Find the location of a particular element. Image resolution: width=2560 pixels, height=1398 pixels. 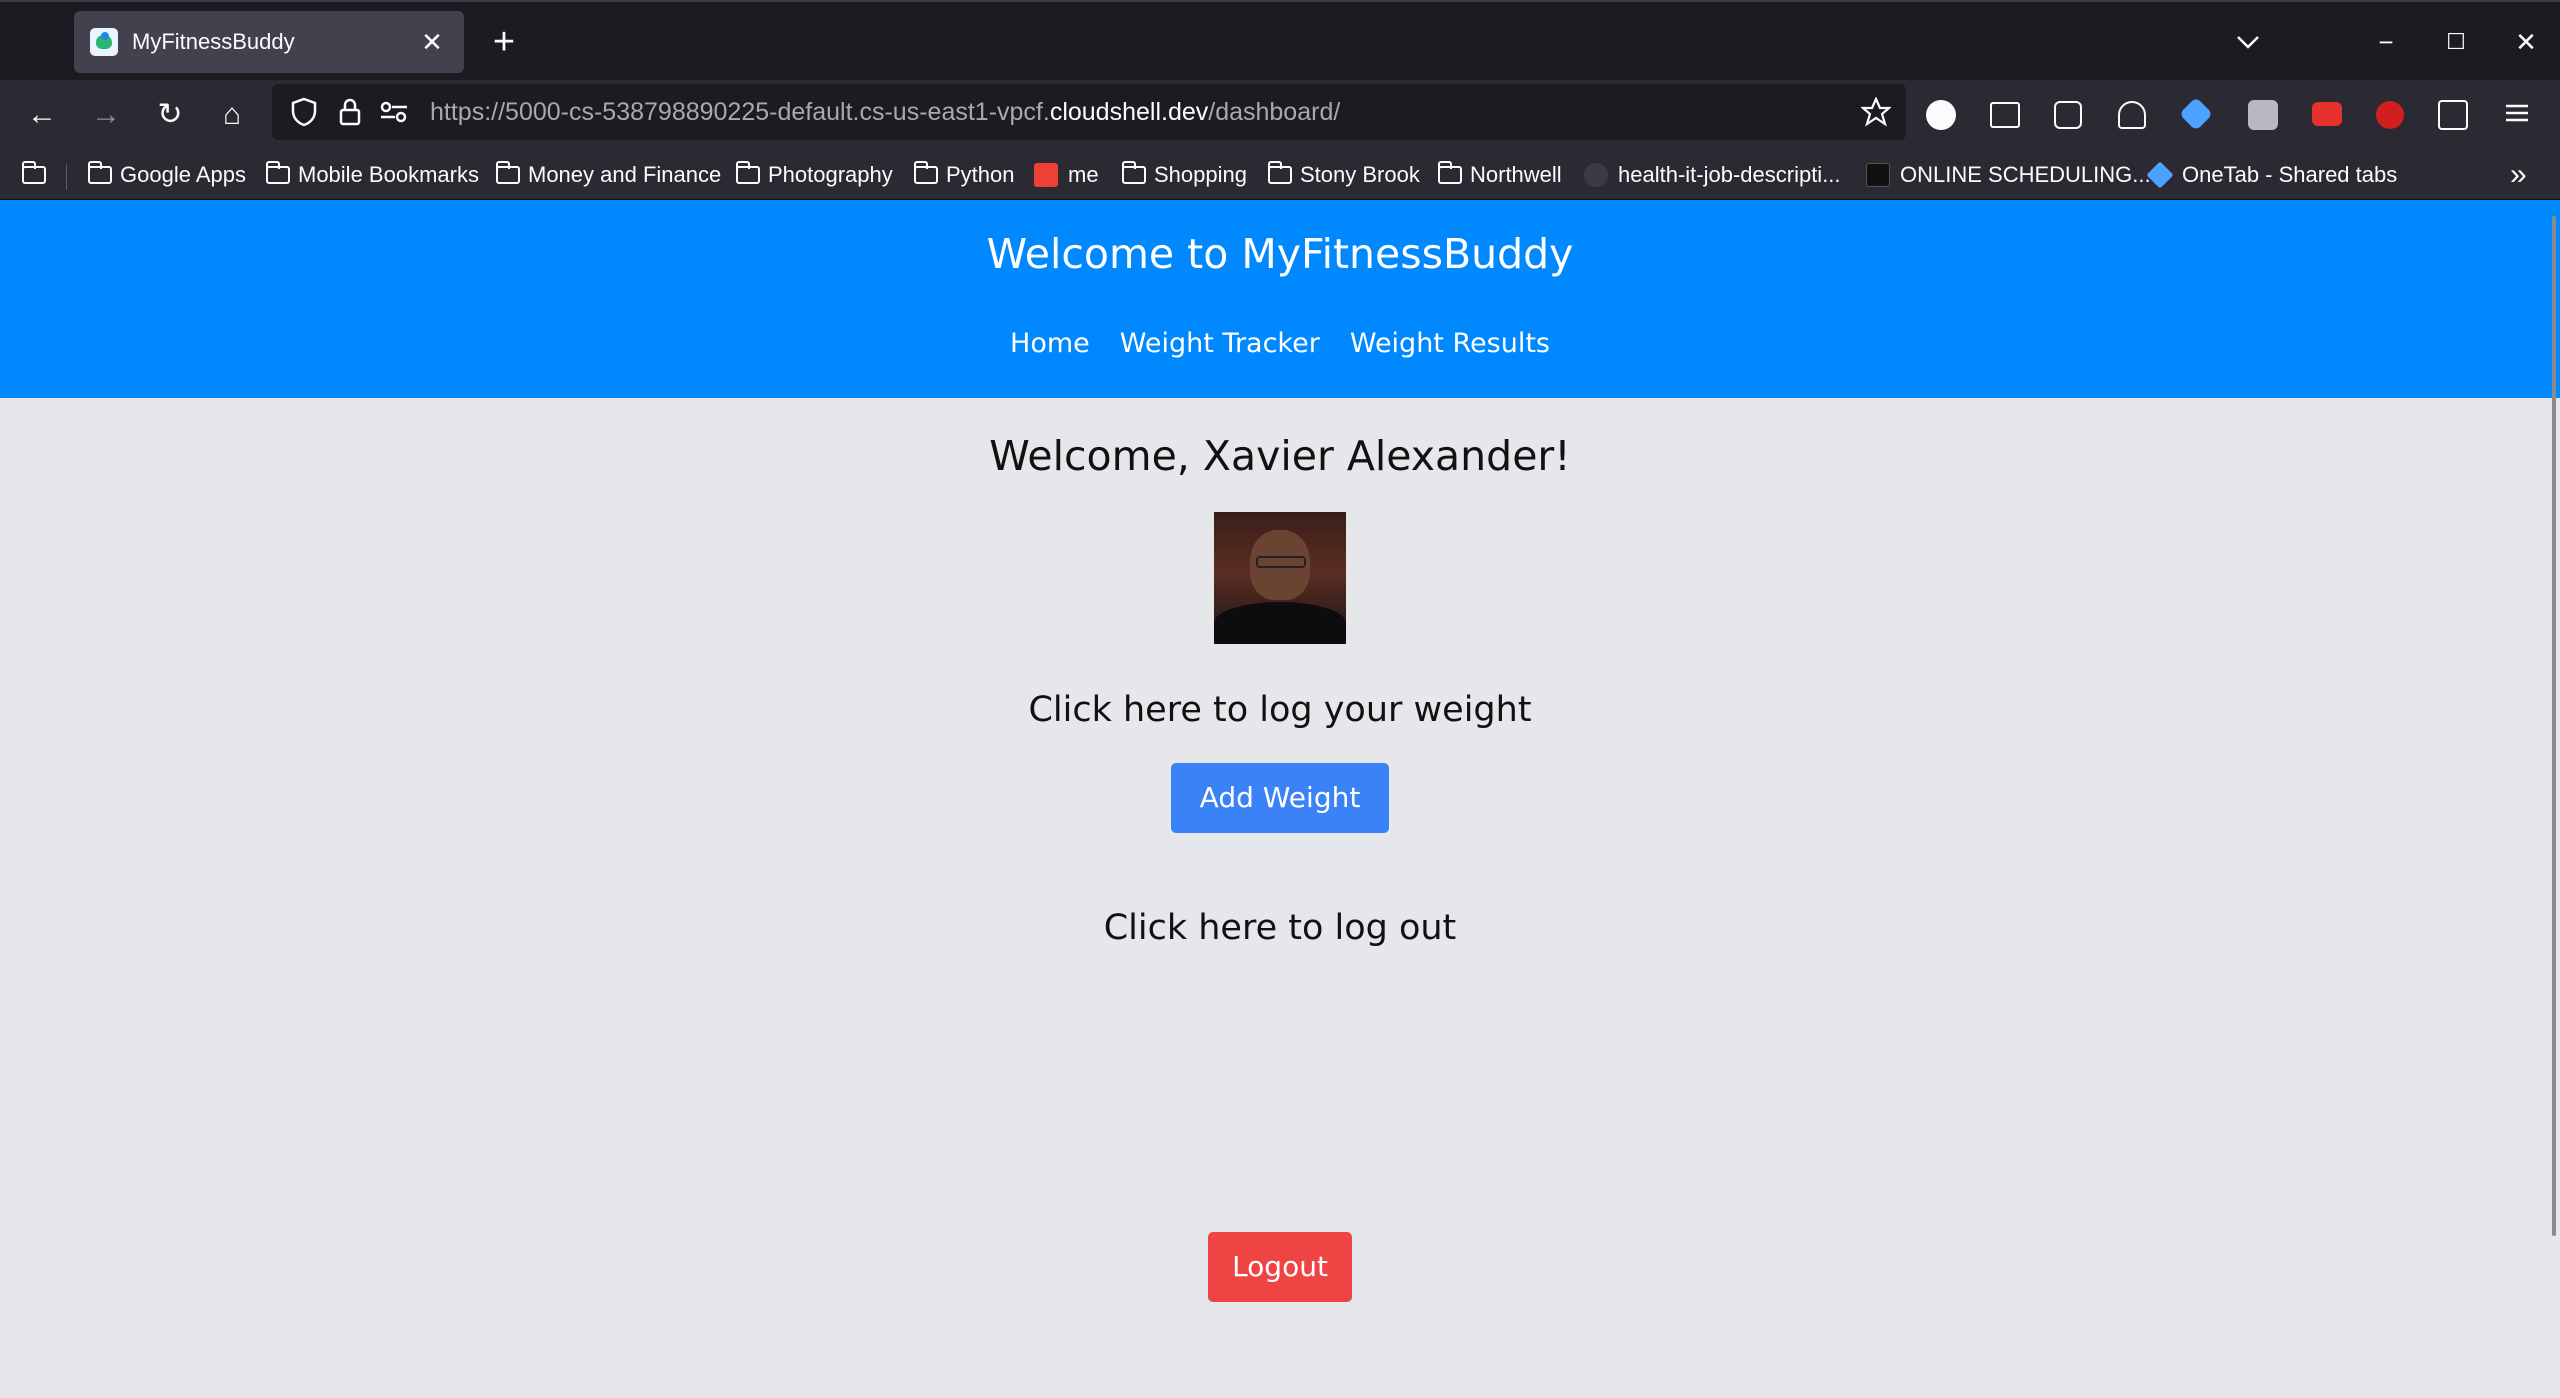

close-window-button: ✕ is located at coordinates (2526, 42).